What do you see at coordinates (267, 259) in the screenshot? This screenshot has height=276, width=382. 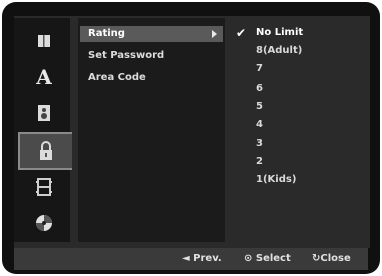 I see `select-button: ⊙ Select` at bounding box center [267, 259].